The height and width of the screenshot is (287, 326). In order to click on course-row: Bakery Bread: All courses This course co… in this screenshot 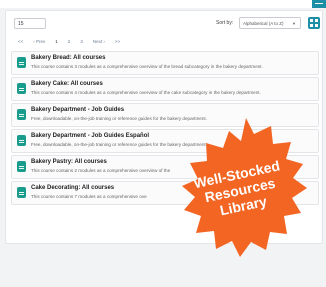, I will do `click(165, 63)`.